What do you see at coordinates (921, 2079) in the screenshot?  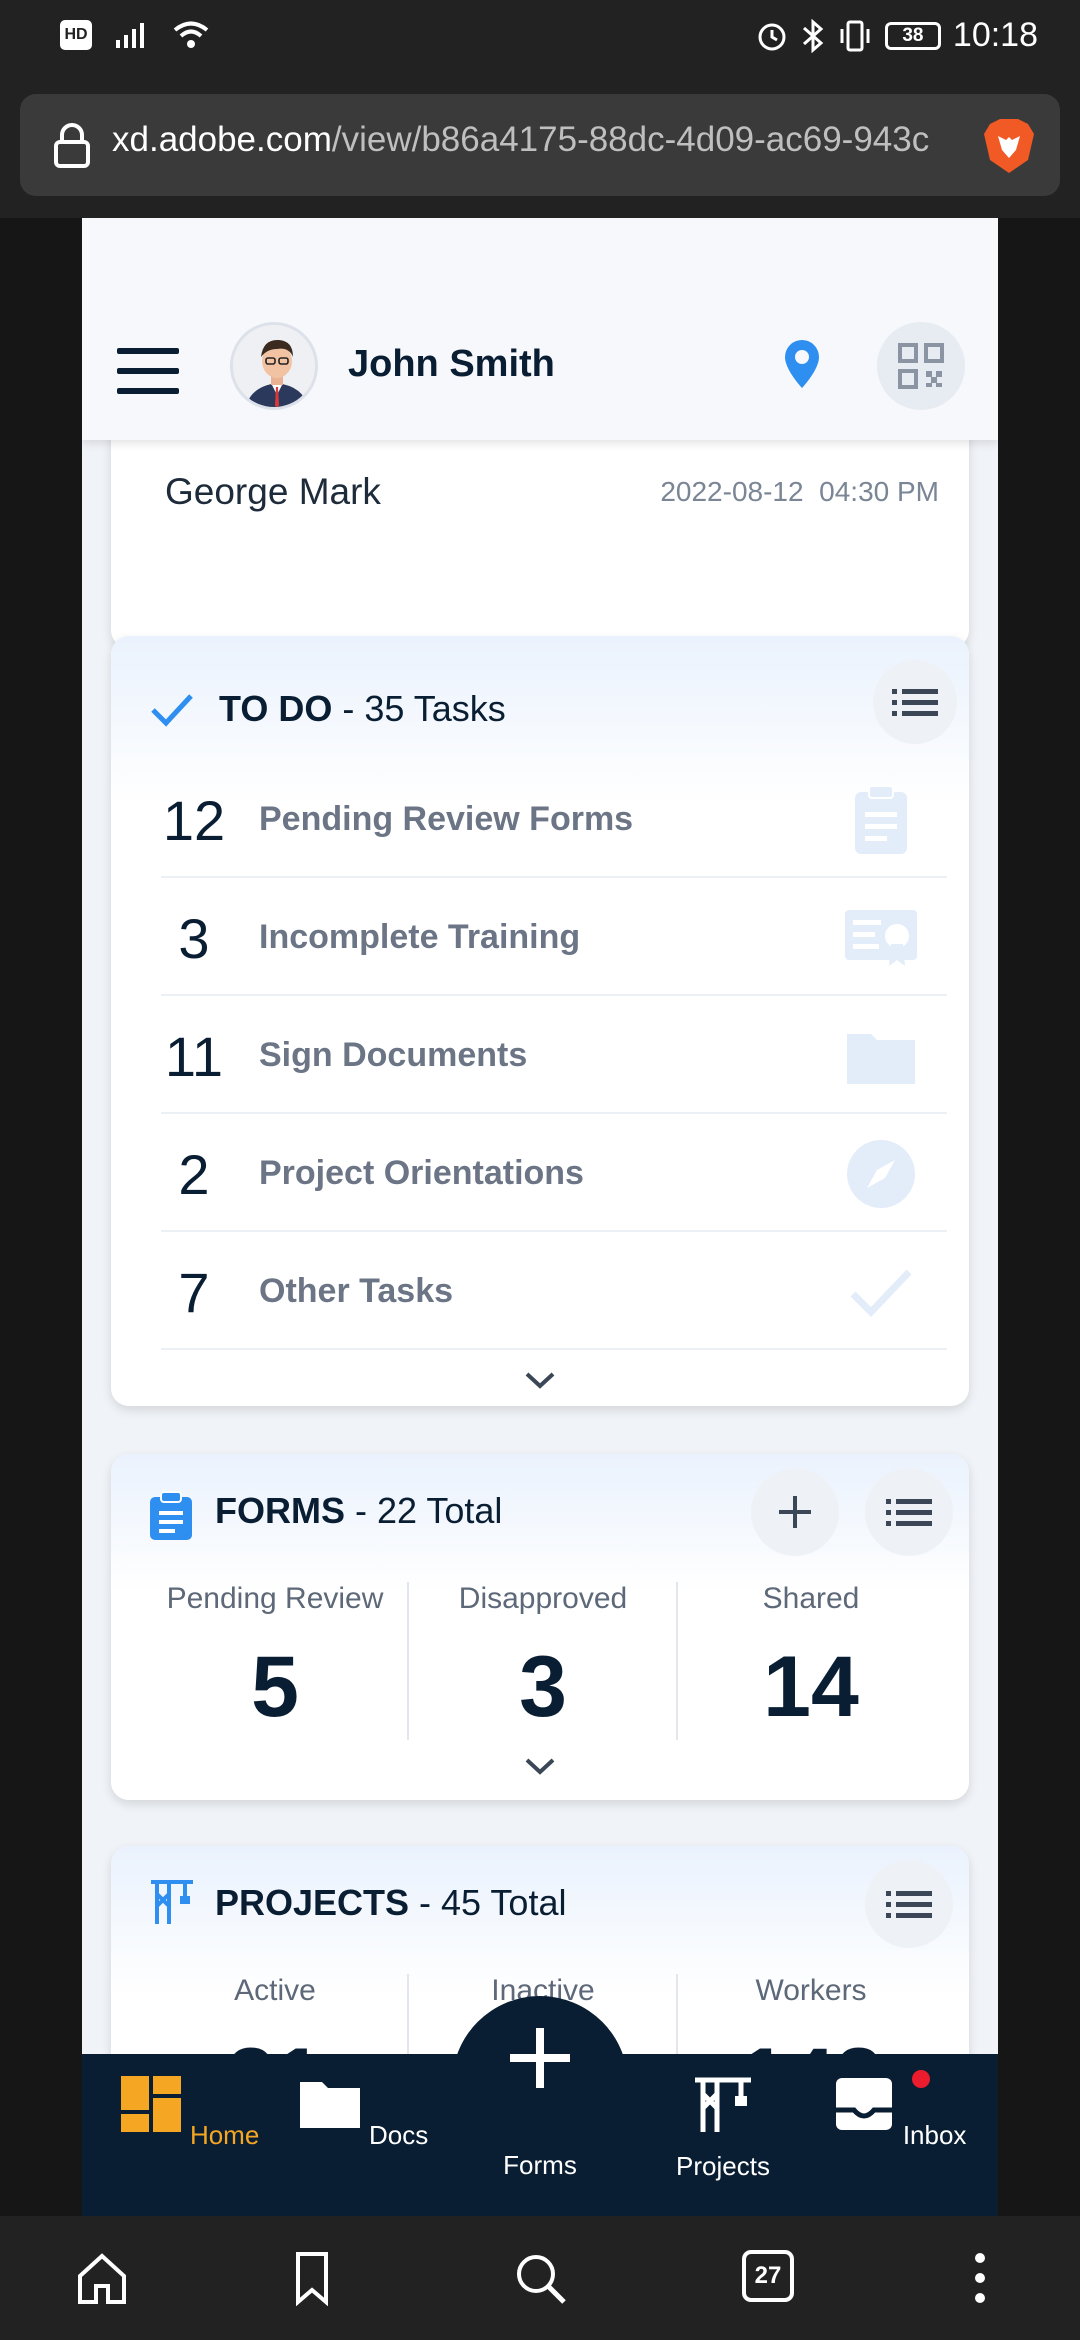 I see `notification-dot` at bounding box center [921, 2079].